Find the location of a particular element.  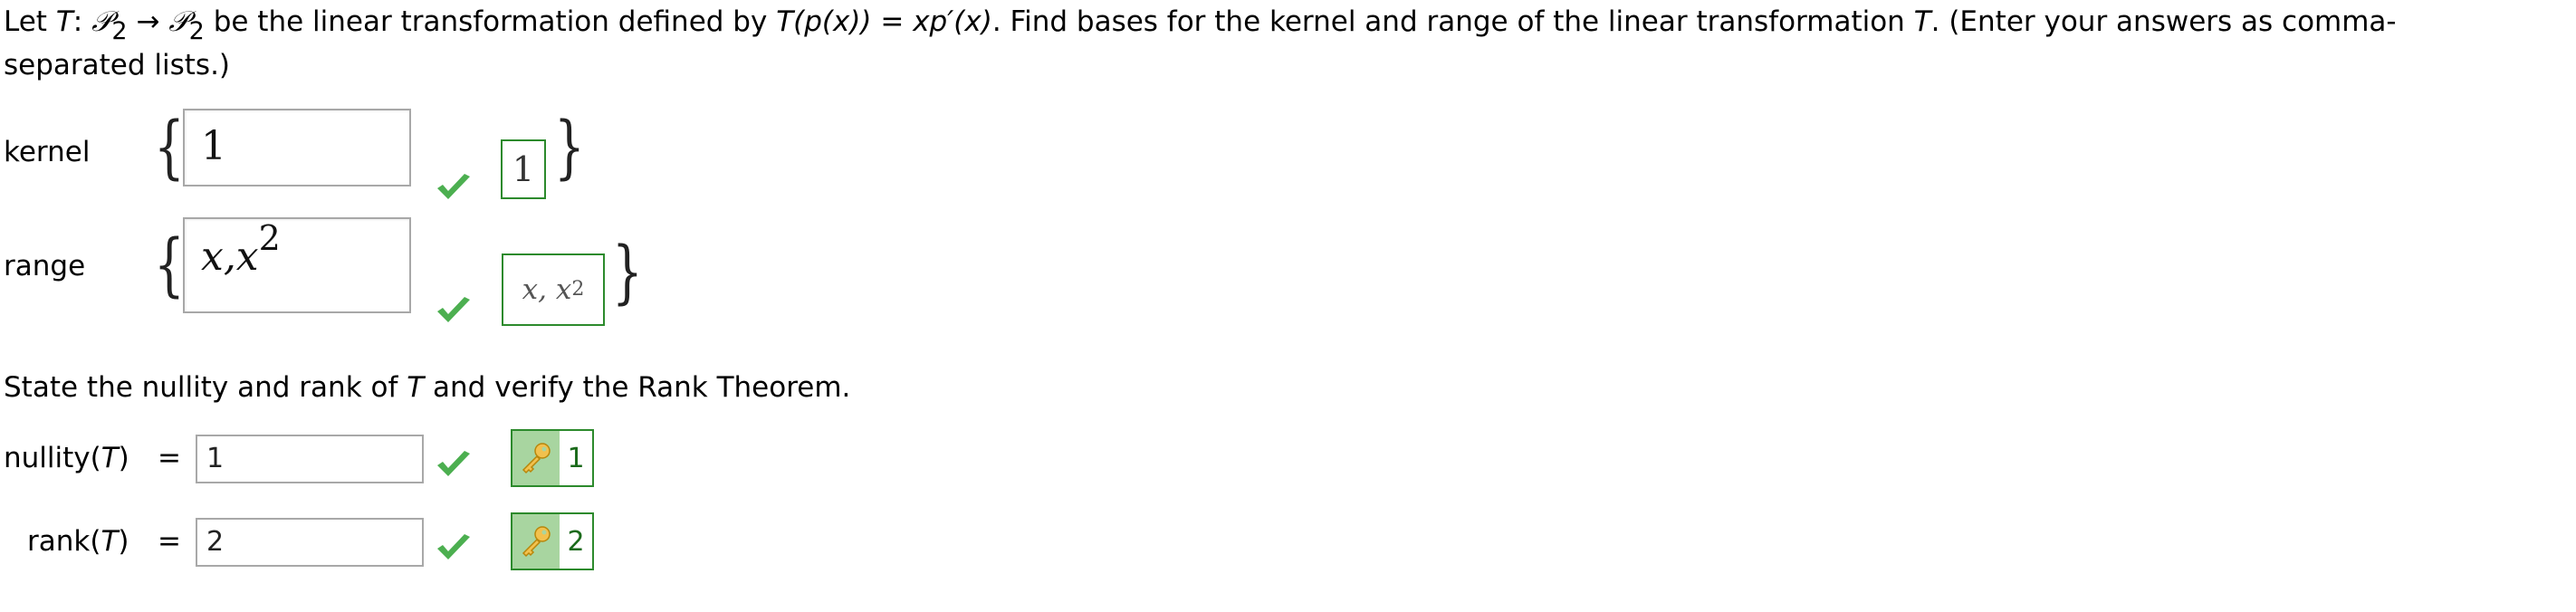

rank-label: rank(T) is located at coordinates (78, 541).